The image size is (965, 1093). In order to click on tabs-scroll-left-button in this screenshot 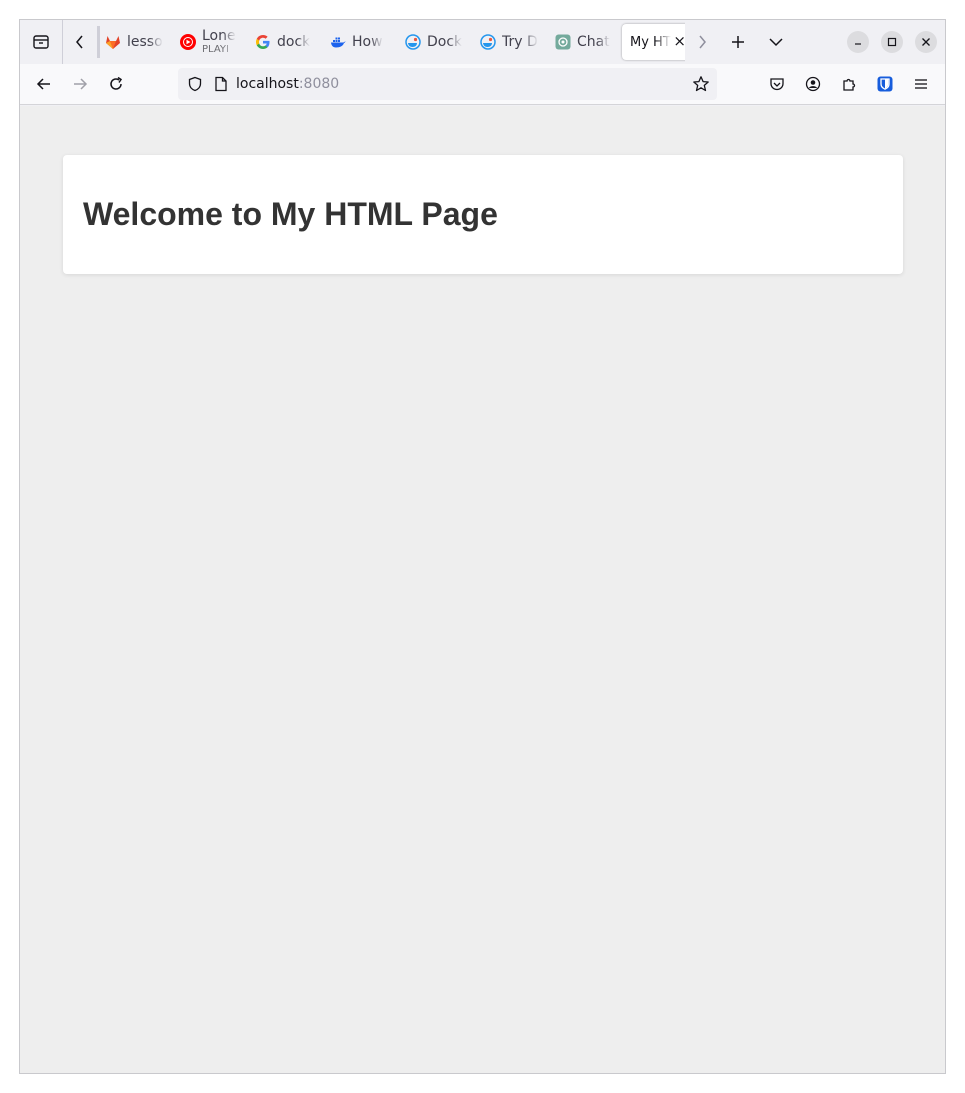, I will do `click(80, 42)`.